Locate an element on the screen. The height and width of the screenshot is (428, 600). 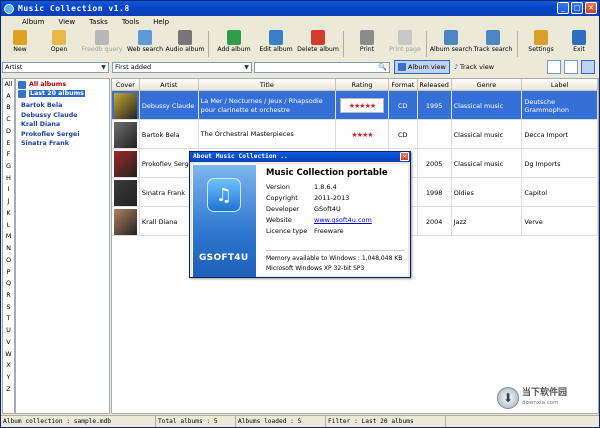
search-icon: 🔍 is located at coordinates (382, 67).